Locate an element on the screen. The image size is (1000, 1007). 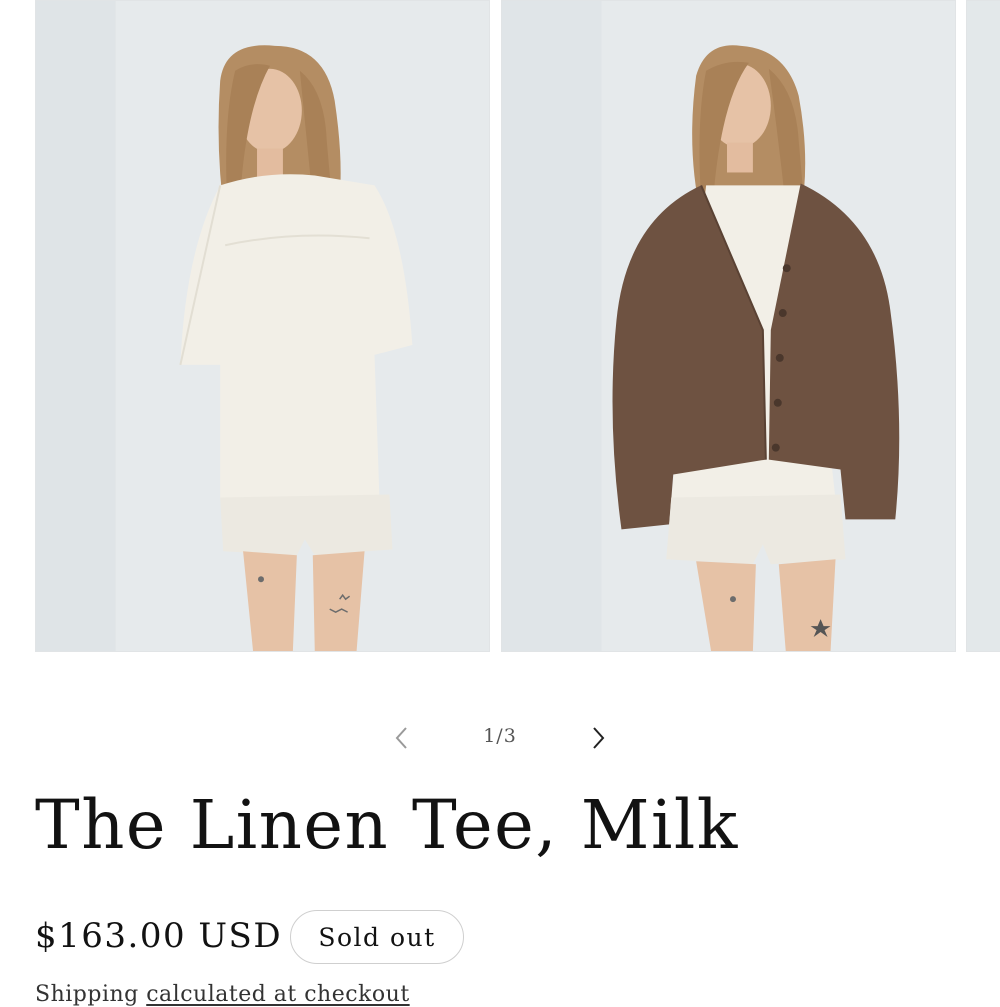
next-slide-button is located at coordinates (599, 738).